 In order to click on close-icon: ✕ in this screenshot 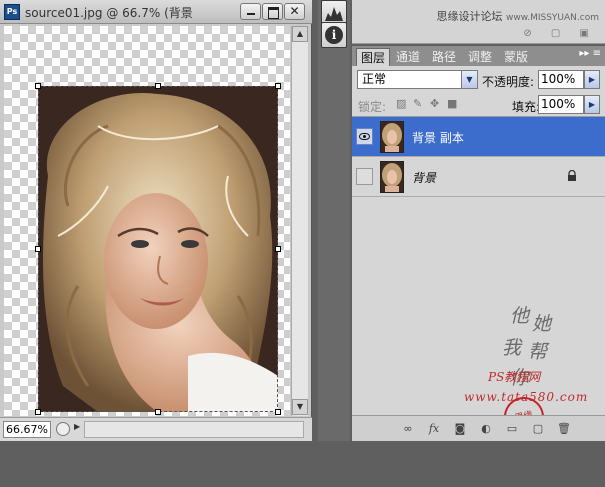, I will do `click(294, 11)`.